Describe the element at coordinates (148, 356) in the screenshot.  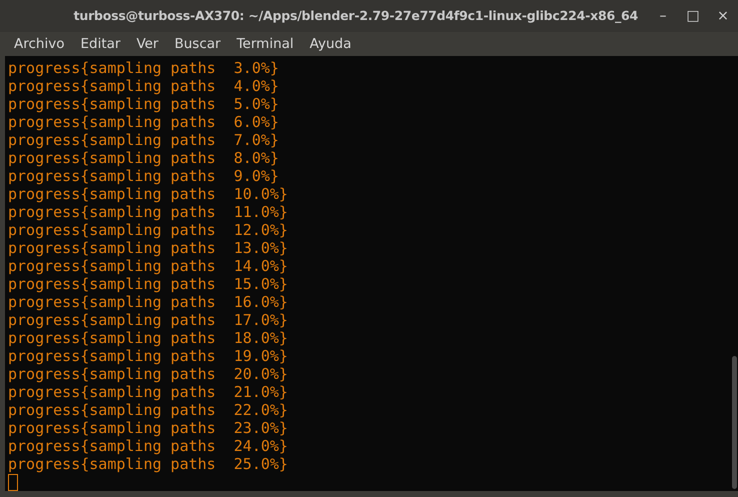
I see `terminal-line: progress{sampling paths 19.0%}` at that location.